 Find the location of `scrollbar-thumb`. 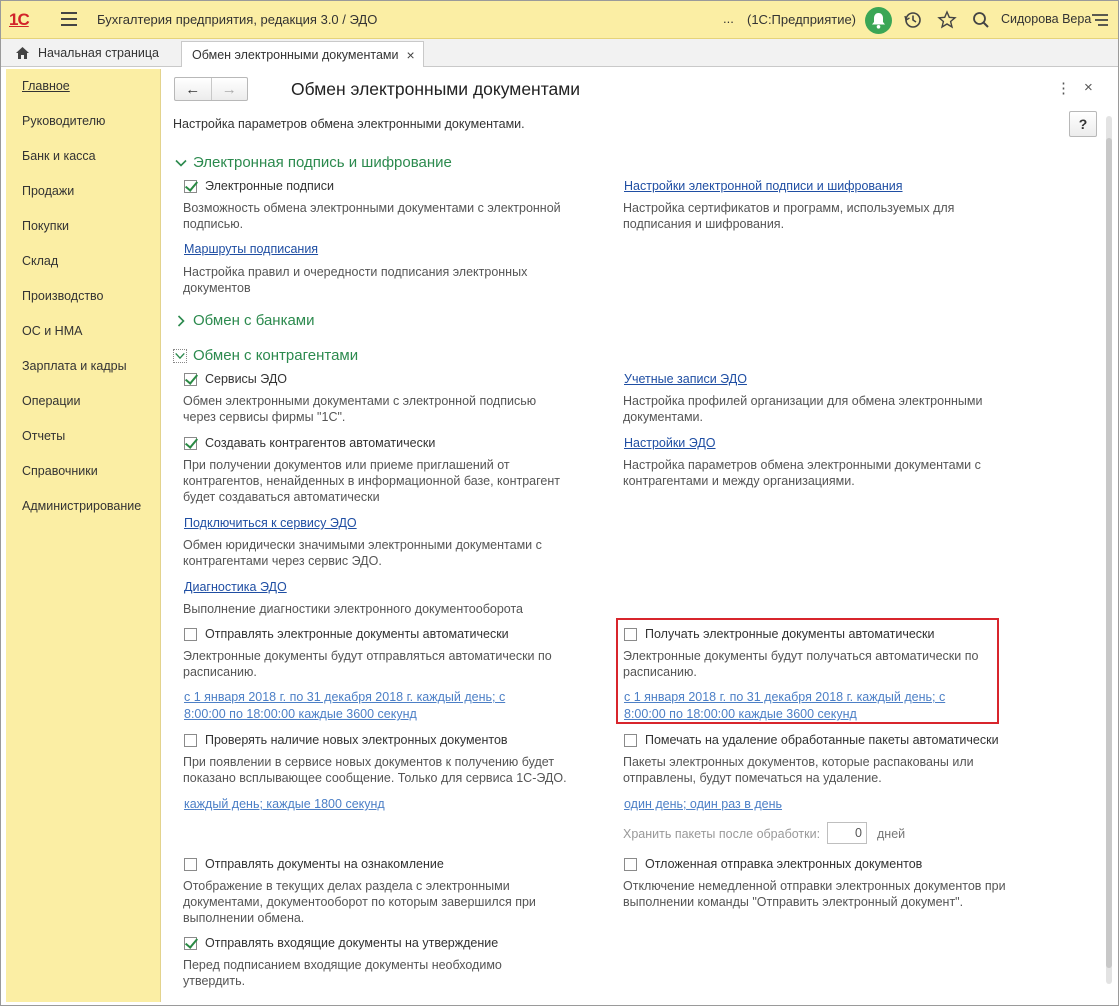

scrollbar-thumb is located at coordinates (1109, 553).